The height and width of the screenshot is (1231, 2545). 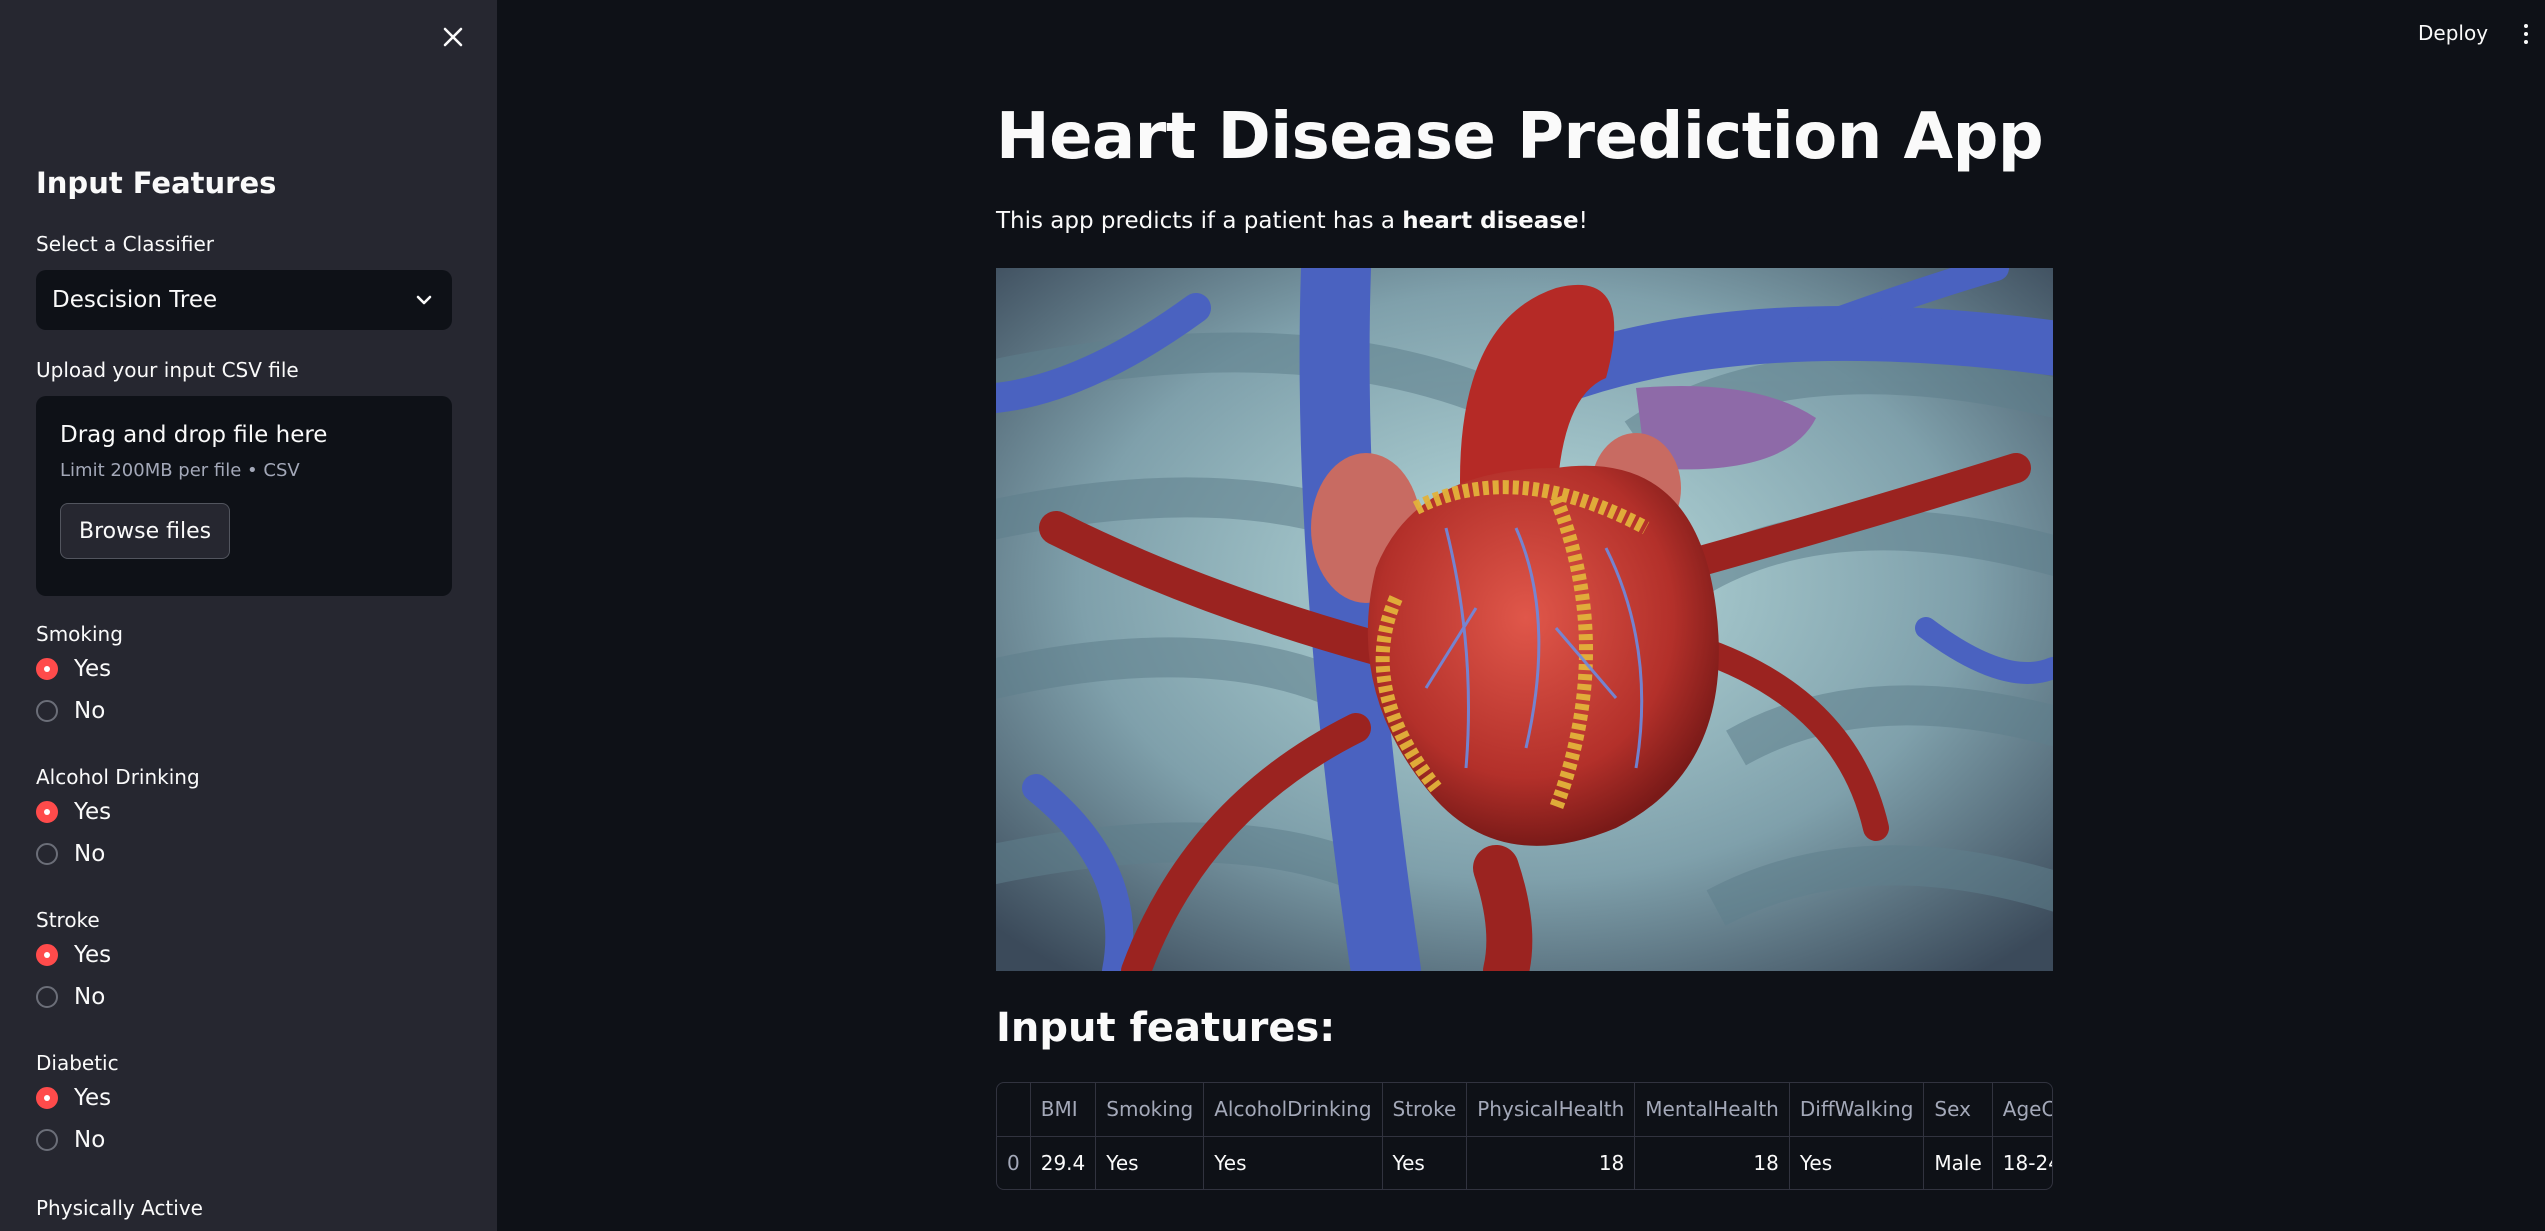 I want to click on column-header, so click(x=1014, y=1110).